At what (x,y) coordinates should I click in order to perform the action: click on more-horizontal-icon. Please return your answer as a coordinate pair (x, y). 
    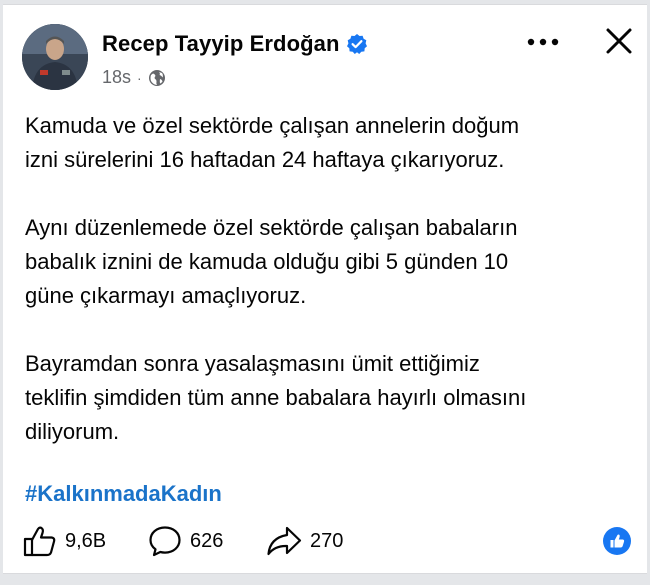
    Looking at the image, I should click on (543, 42).